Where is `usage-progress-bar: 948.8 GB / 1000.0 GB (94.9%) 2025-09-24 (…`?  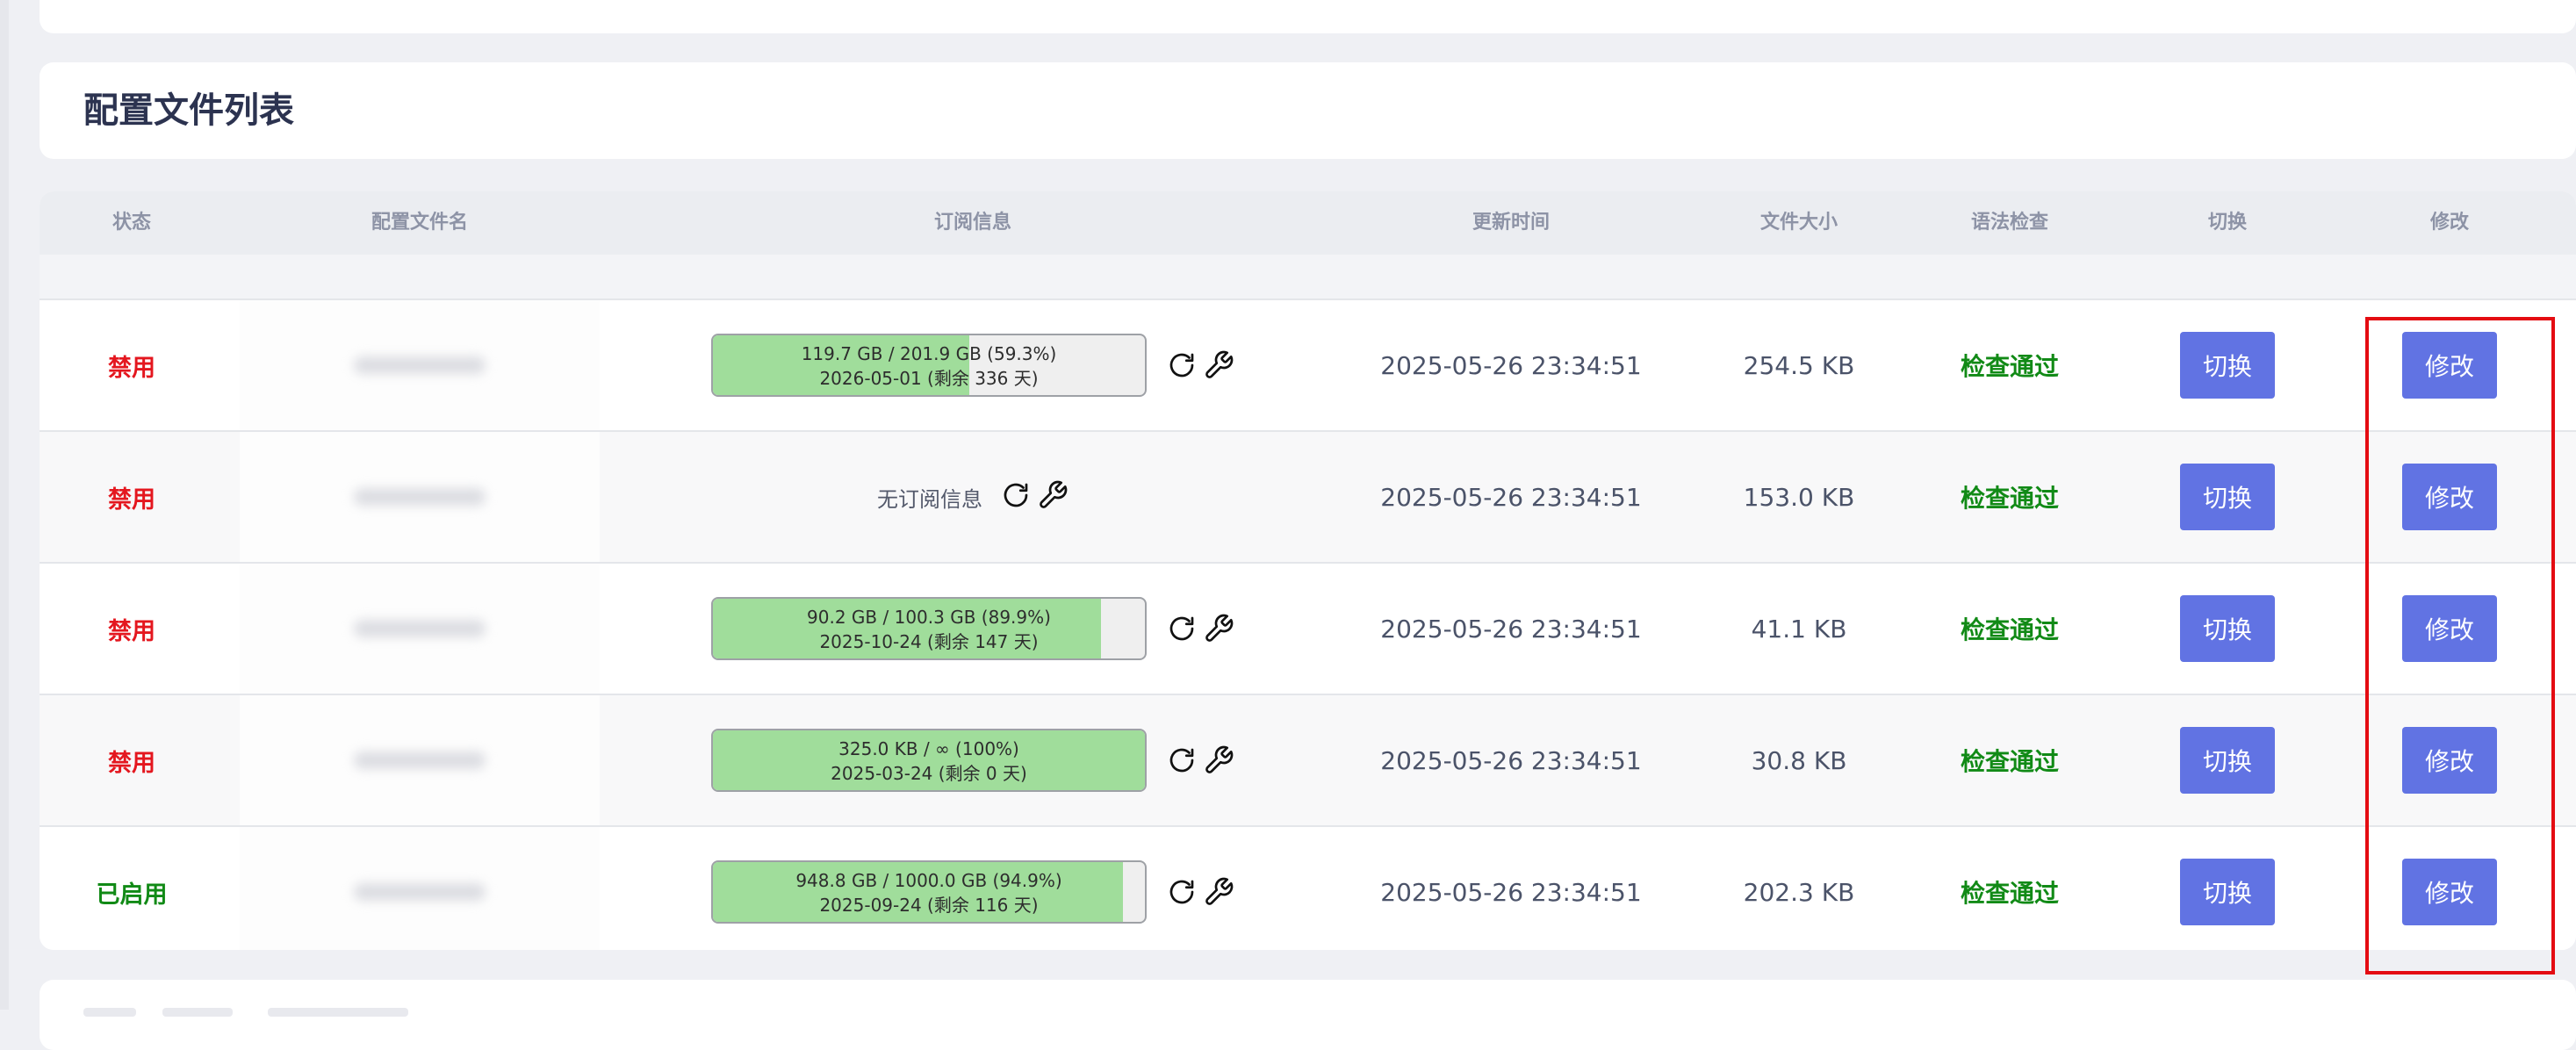
usage-progress-bar: 948.8 GB / 1000.0 GB (94.9%) 2025-09-24 (… is located at coordinates (929, 892).